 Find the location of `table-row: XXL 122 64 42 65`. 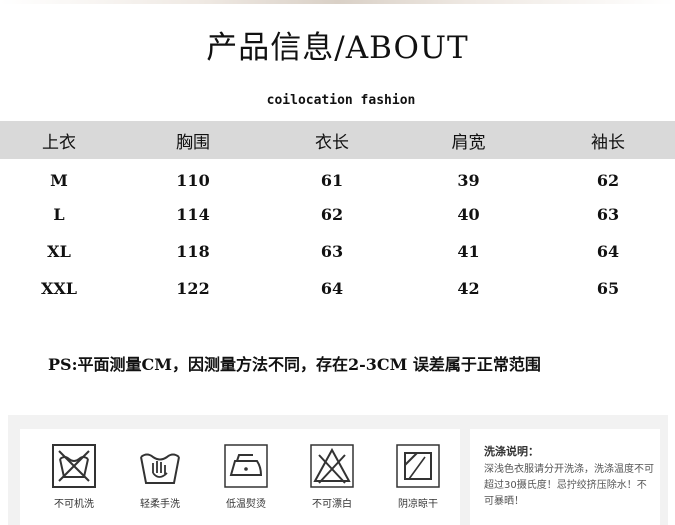

table-row: XXL 122 64 42 65 is located at coordinates (337, 288).